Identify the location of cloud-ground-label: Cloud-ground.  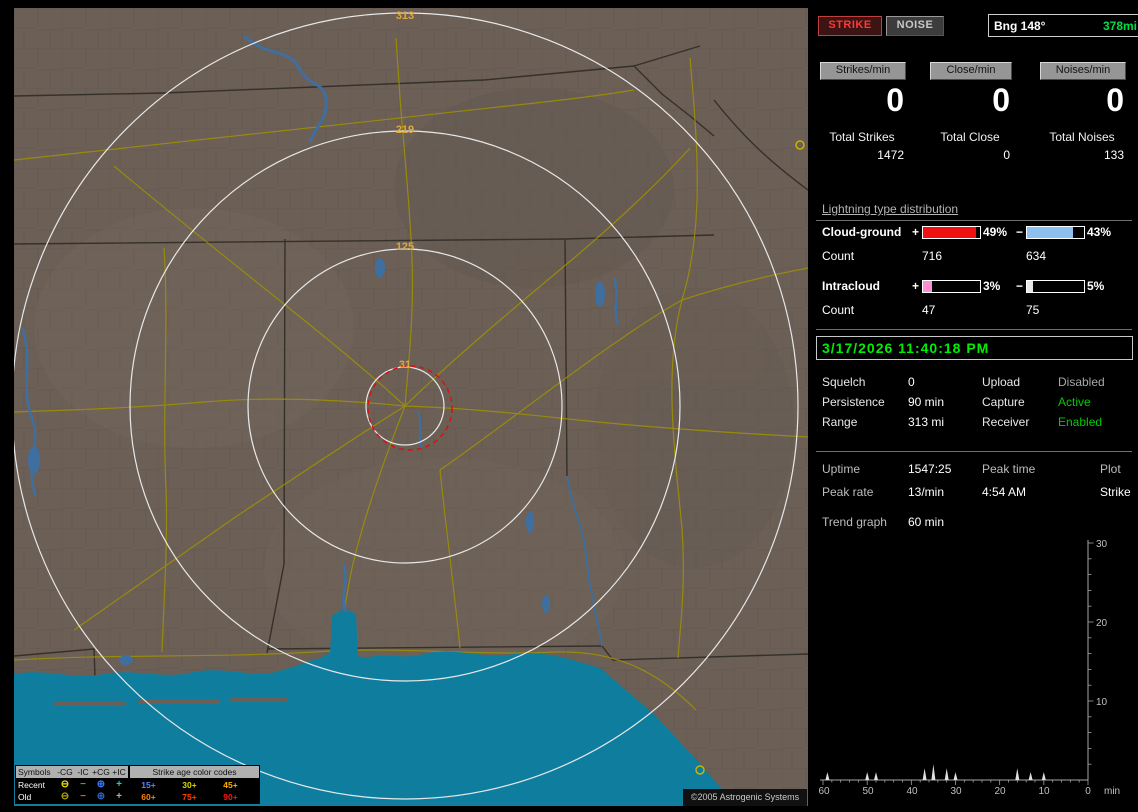
(862, 232).